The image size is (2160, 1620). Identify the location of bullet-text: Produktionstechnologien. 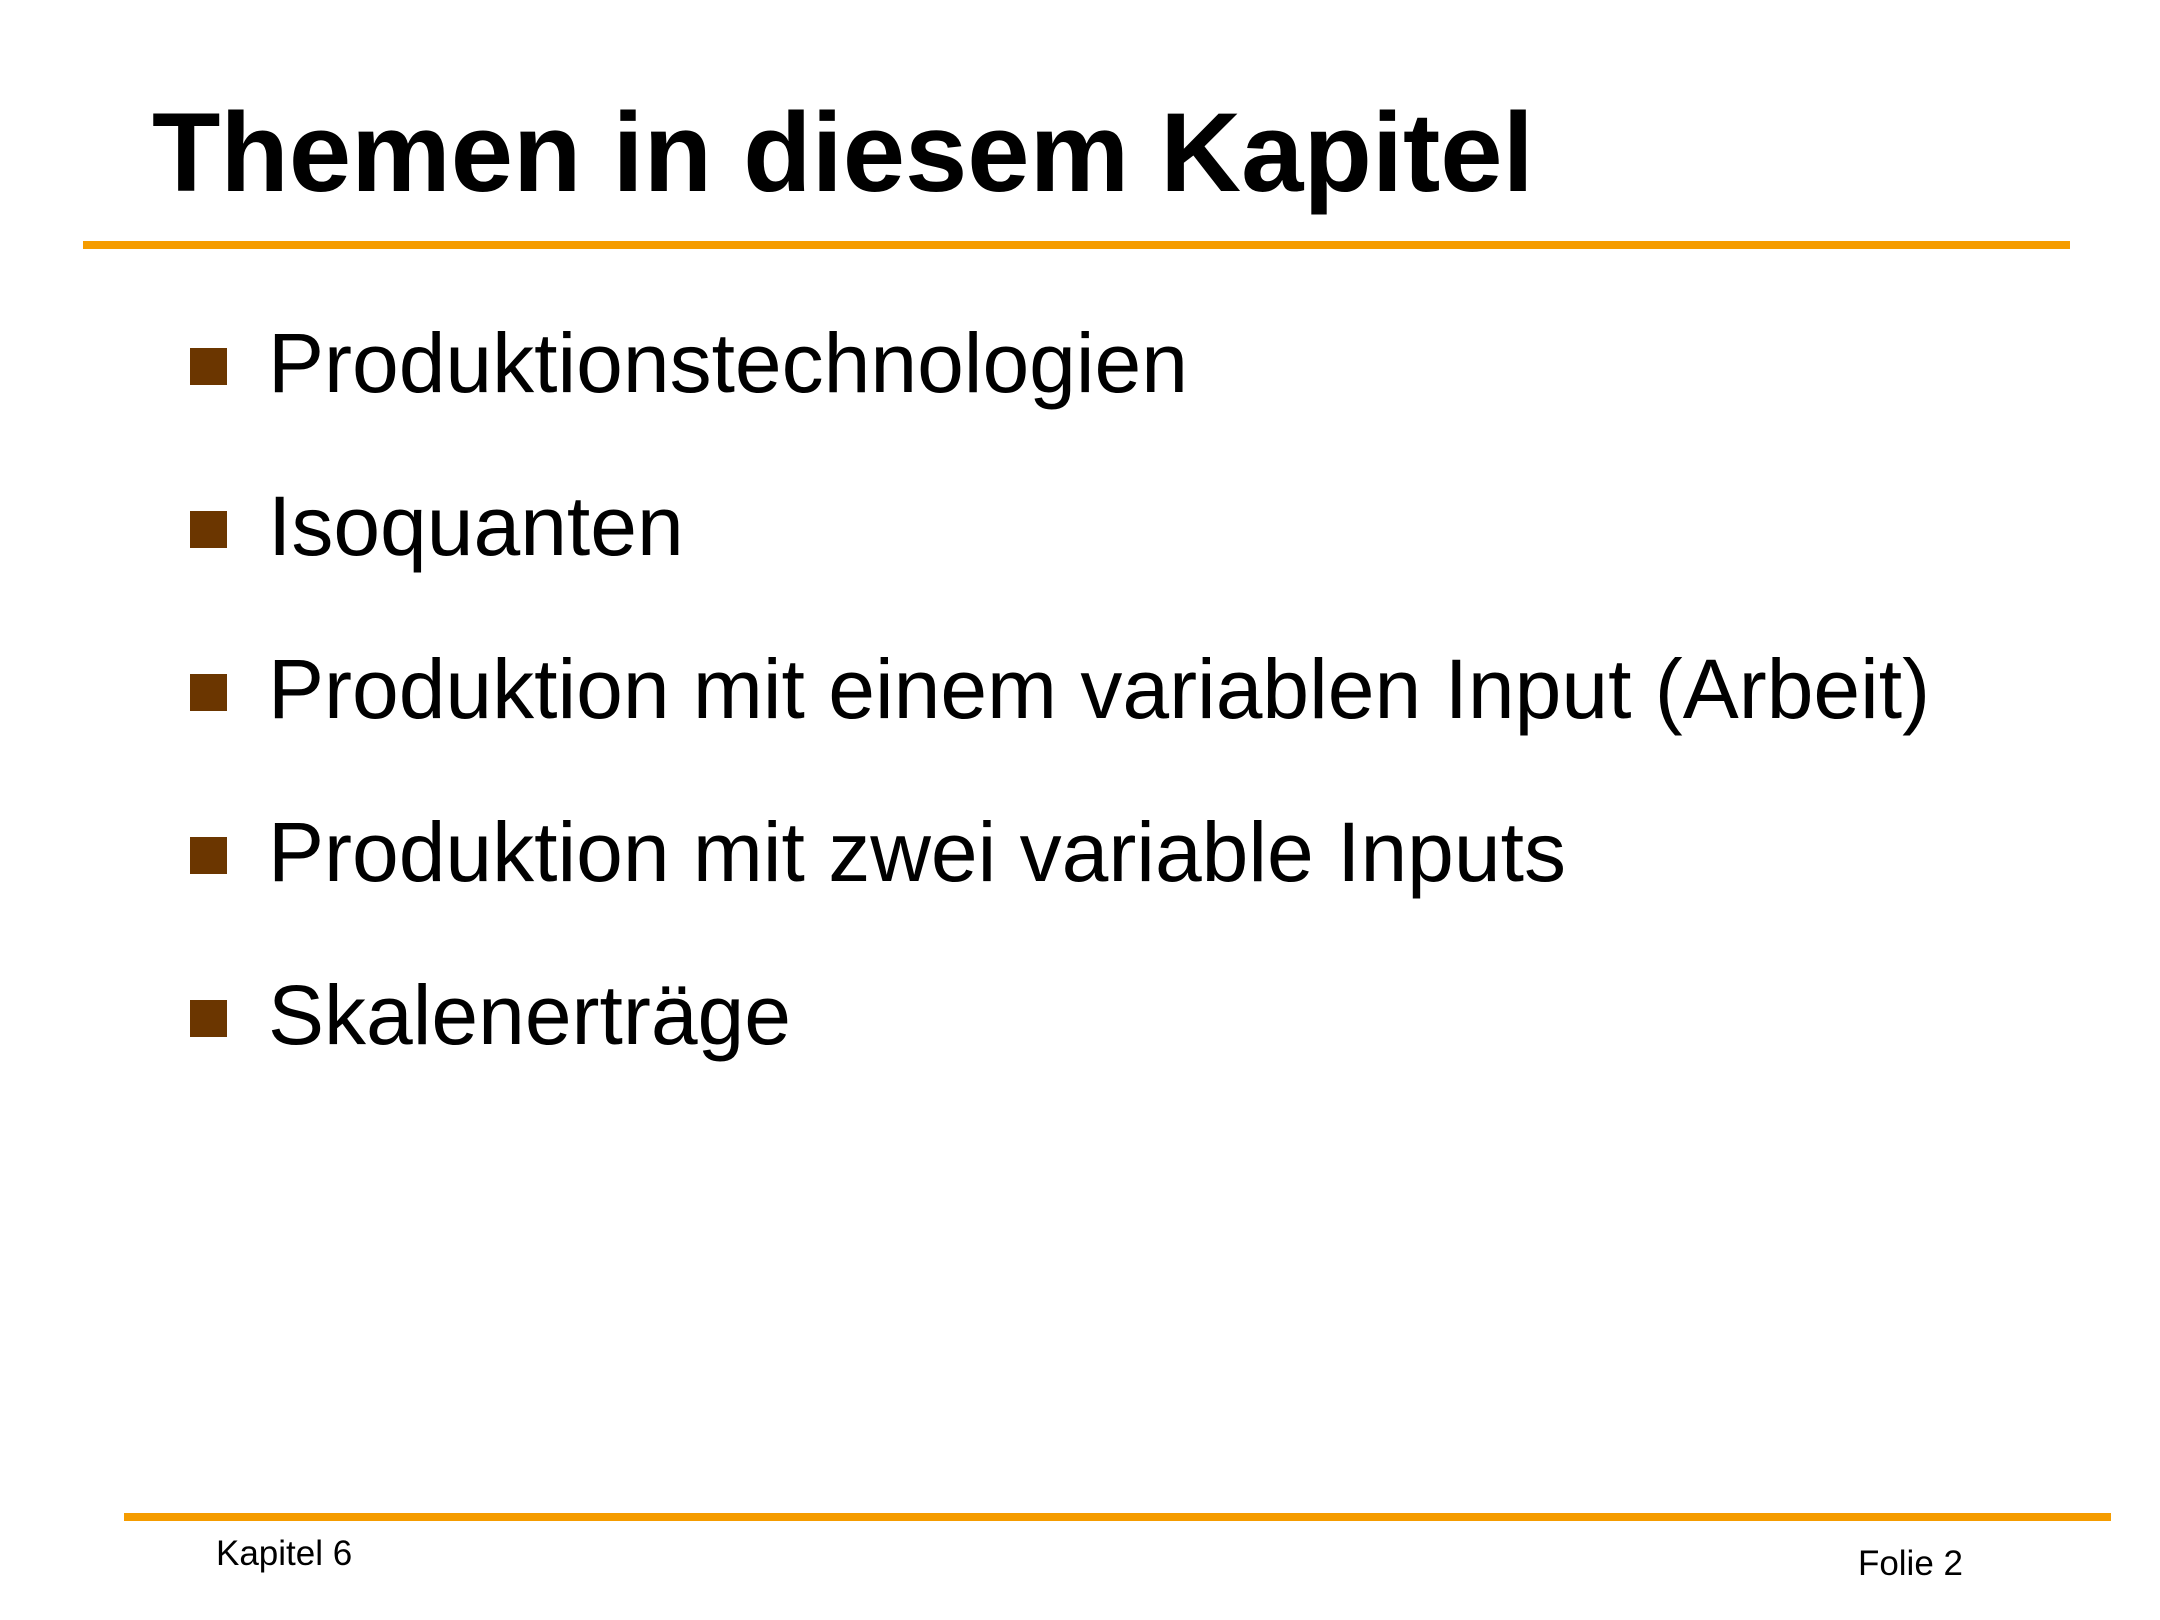
(728, 363).